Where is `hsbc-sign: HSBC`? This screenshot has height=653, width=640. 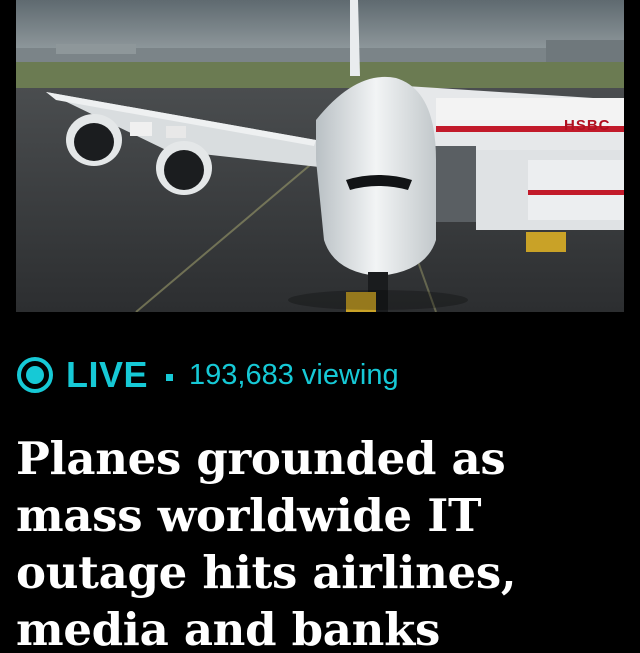
hsbc-sign: HSBC is located at coordinates (587, 125).